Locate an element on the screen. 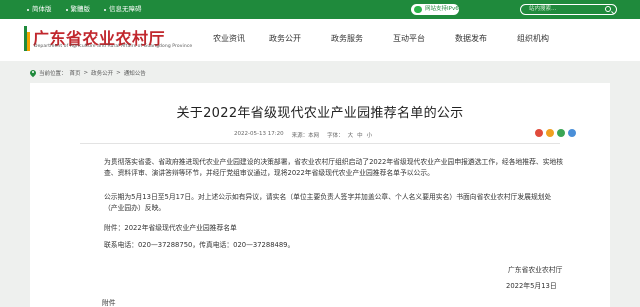  source-value: 本网 is located at coordinates (314, 136).